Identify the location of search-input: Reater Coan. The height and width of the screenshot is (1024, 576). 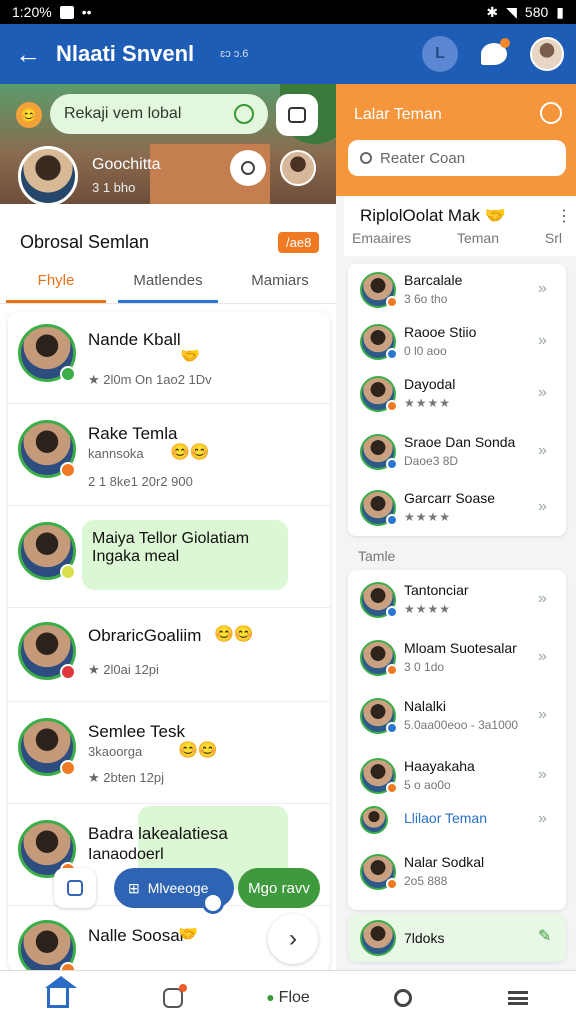
(457, 158).